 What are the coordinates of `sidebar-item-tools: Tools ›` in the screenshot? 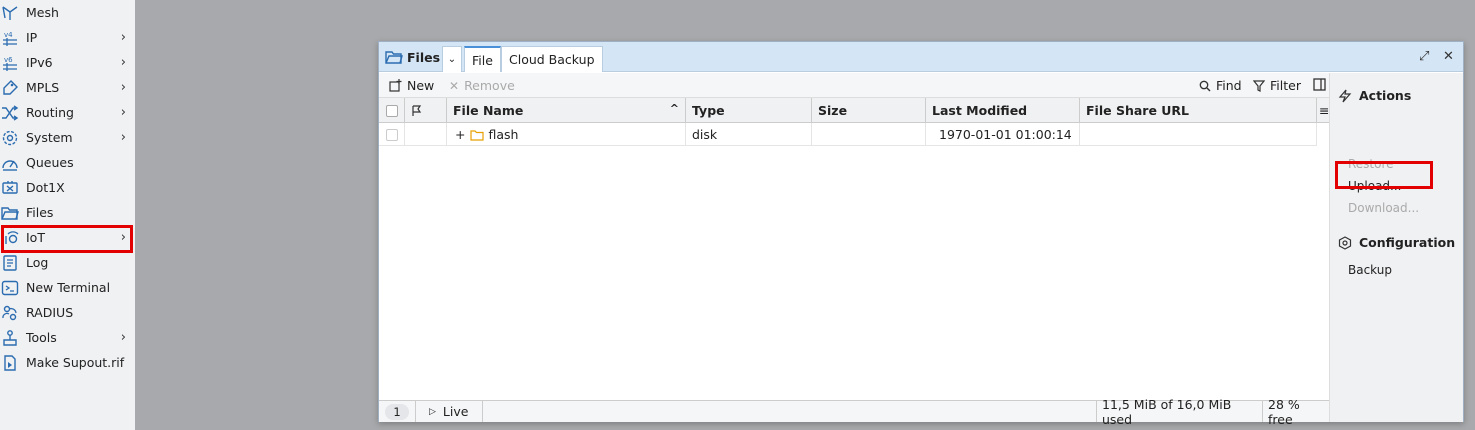 It's located at (67, 337).